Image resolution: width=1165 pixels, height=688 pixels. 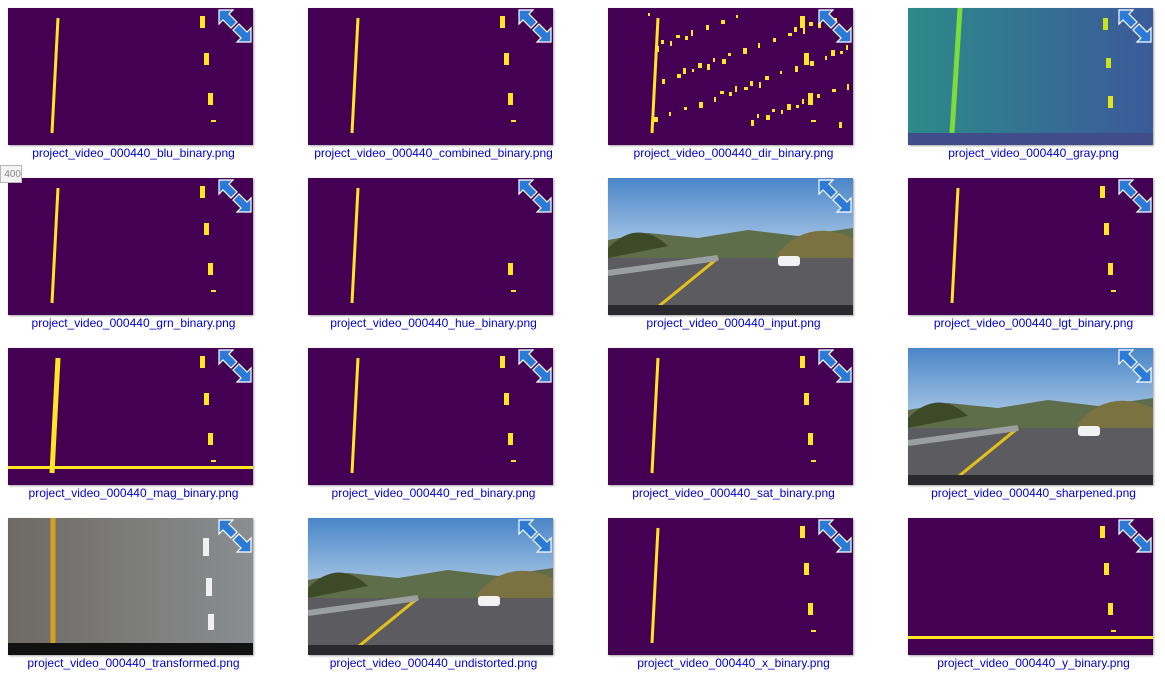 I want to click on file-name-label: project_video_000440_red_binary.png, so click(x=433, y=493).